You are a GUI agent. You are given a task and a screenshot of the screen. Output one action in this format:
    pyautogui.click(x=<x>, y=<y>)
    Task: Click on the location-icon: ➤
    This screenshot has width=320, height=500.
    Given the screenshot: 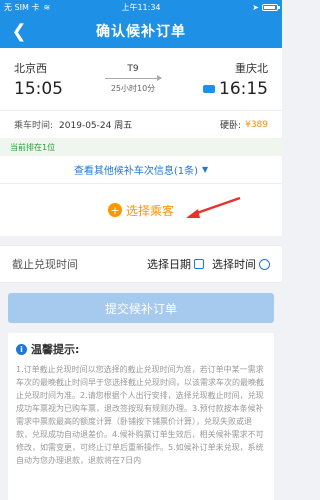 What is the action you would take?
    pyautogui.click(x=255, y=7)
    